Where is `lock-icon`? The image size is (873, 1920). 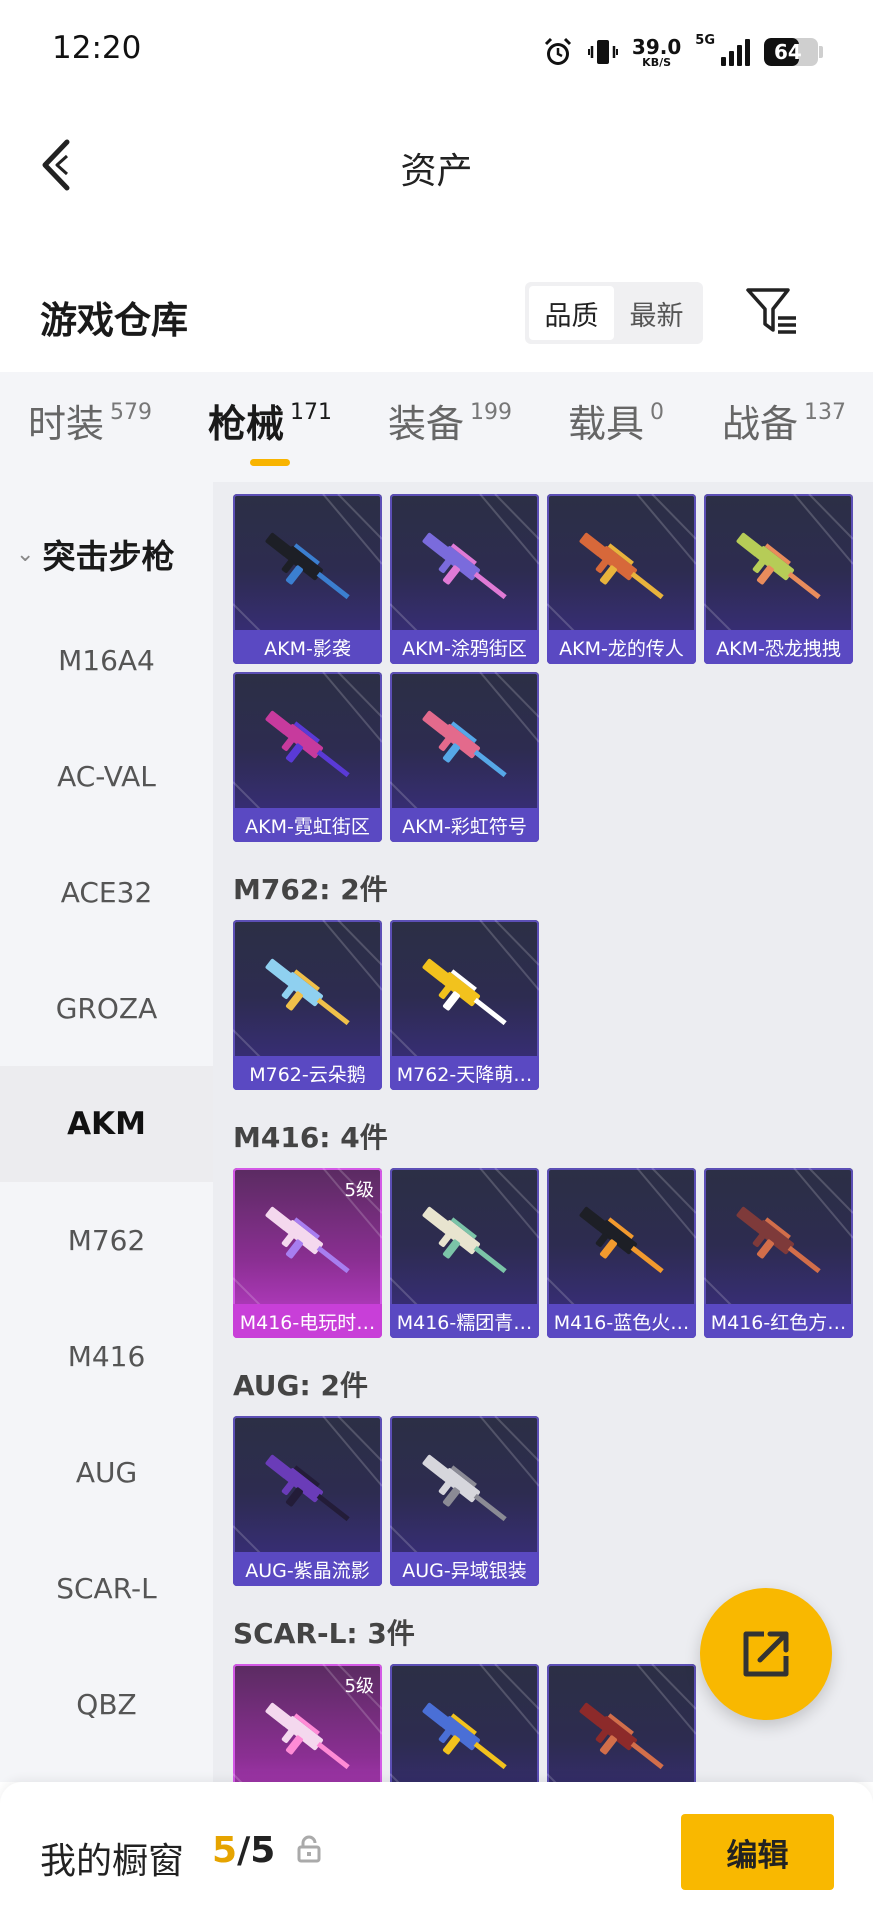 lock-icon is located at coordinates (309, 1849).